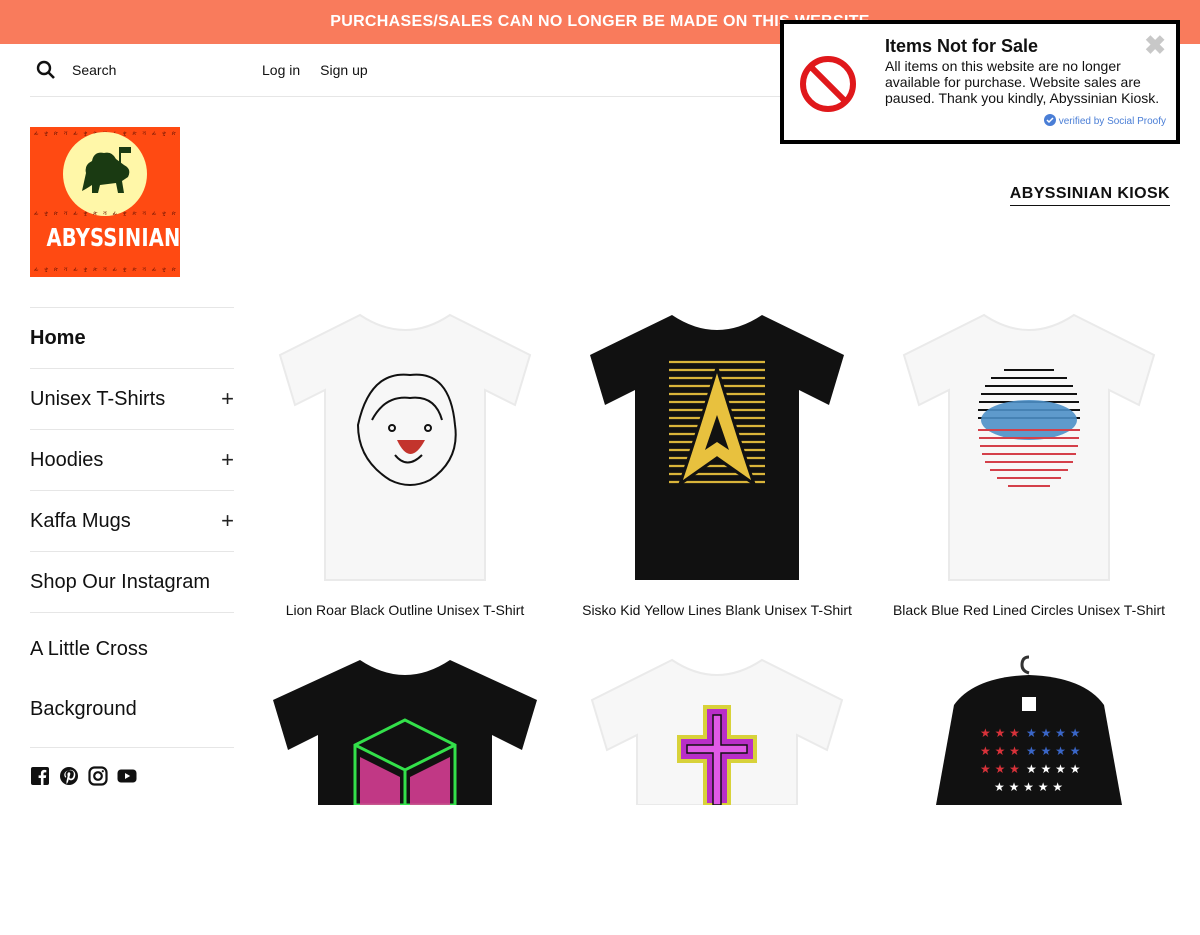  I want to click on login-link: Log in, so click(281, 70).